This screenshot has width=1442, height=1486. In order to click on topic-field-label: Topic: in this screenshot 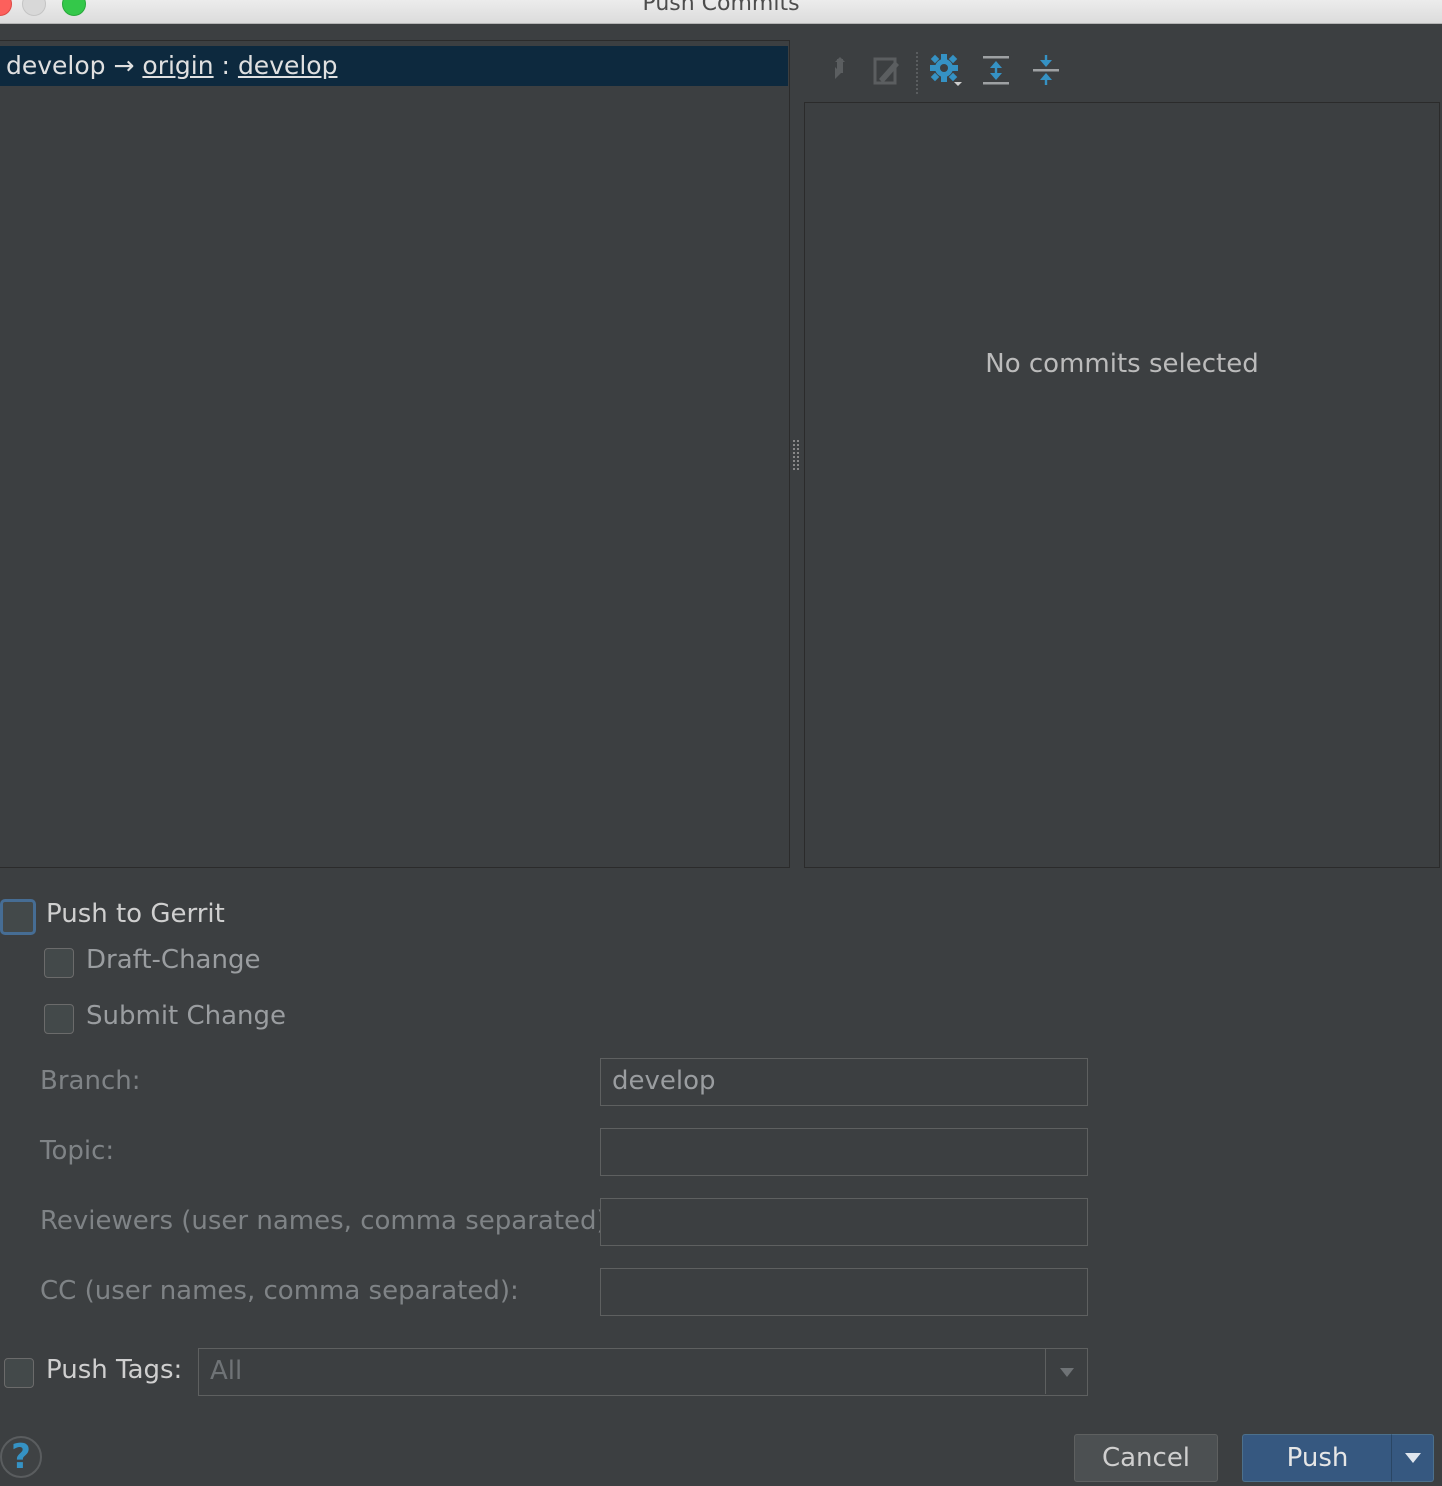, I will do `click(77, 1151)`.